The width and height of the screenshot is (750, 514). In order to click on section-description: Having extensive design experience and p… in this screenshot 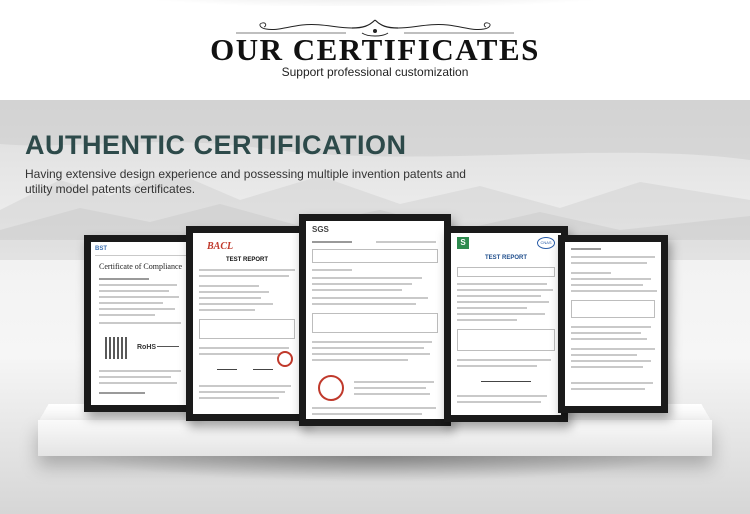, I will do `click(260, 182)`.